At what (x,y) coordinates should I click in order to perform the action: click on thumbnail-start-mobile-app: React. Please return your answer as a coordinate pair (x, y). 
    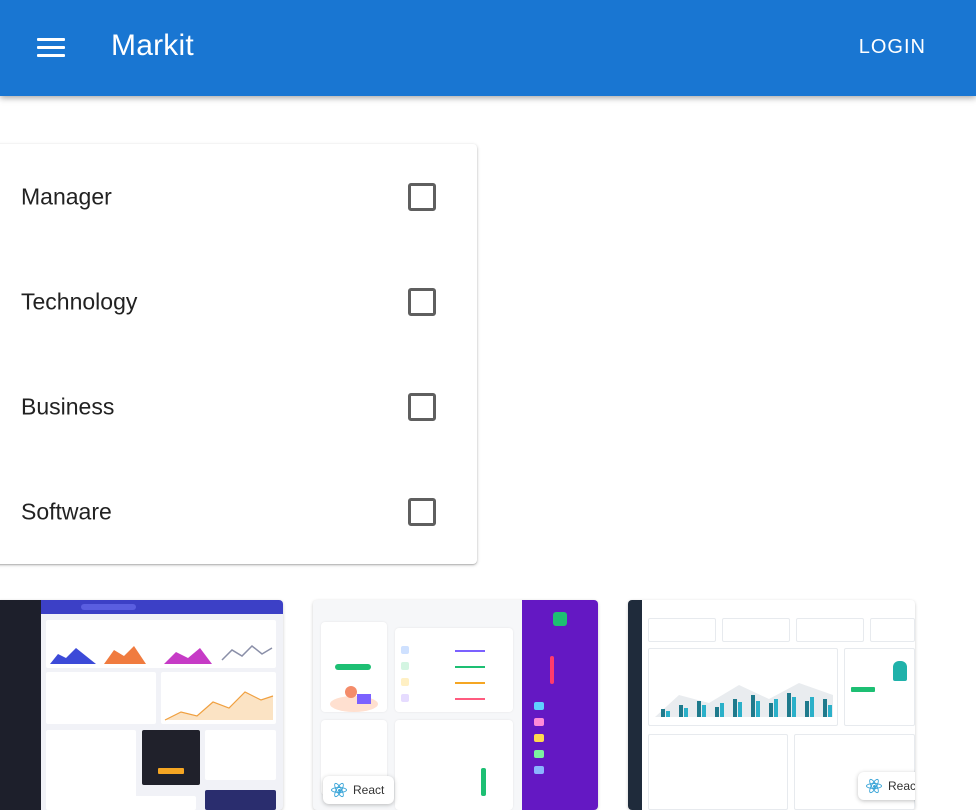
    Looking at the image, I should click on (455, 705).